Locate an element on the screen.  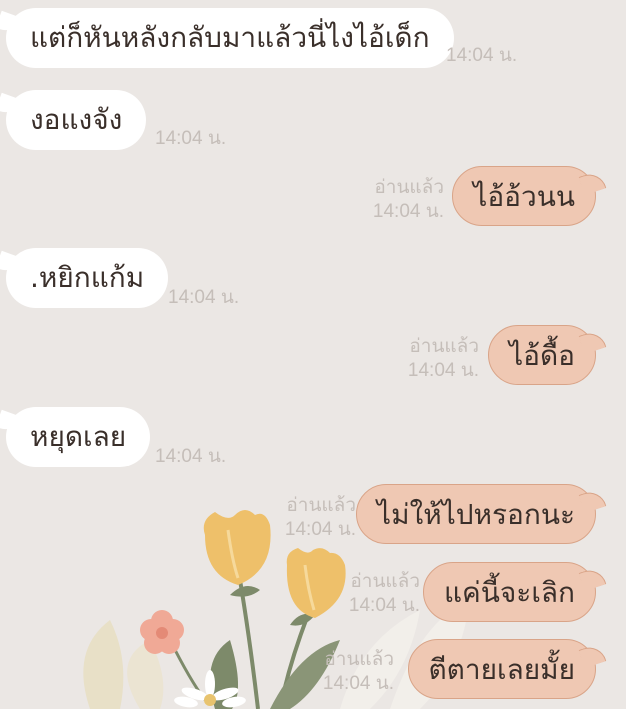
incoming-message-bubble: .หยิกแก้ม is located at coordinates (87, 278).